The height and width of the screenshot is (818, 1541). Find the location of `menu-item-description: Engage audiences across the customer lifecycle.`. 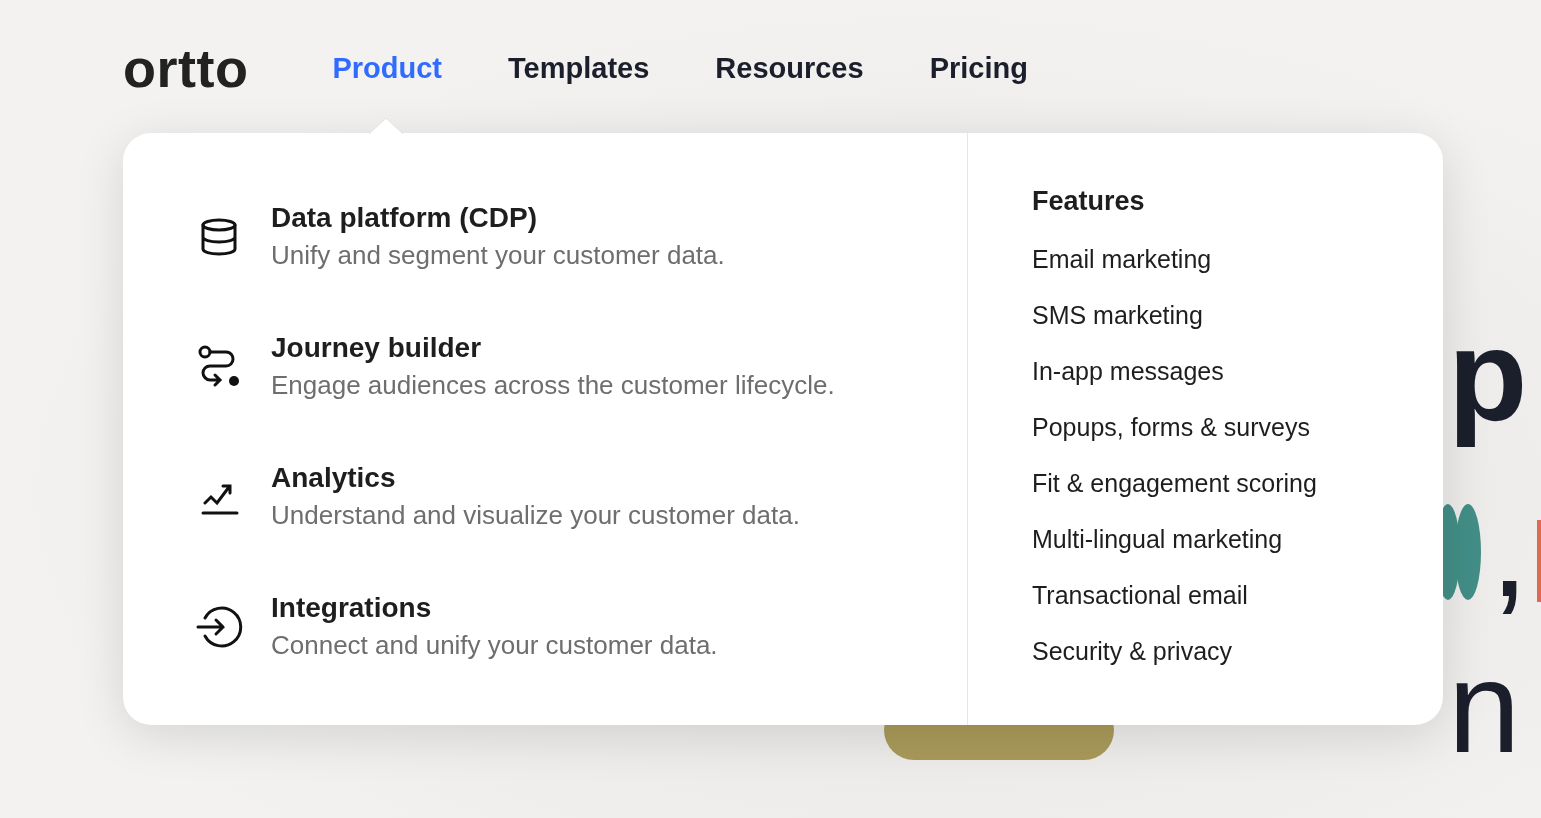

menu-item-description: Engage audiences across the customer lifecycle. is located at coordinates (553, 385).